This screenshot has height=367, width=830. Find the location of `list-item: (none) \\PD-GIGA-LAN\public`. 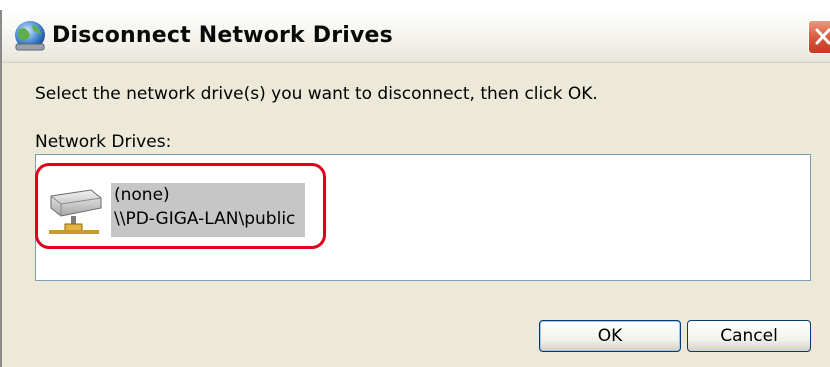

list-item: (none) \\PD-GIGA-LAN\public is located at coordinates (184, 207).